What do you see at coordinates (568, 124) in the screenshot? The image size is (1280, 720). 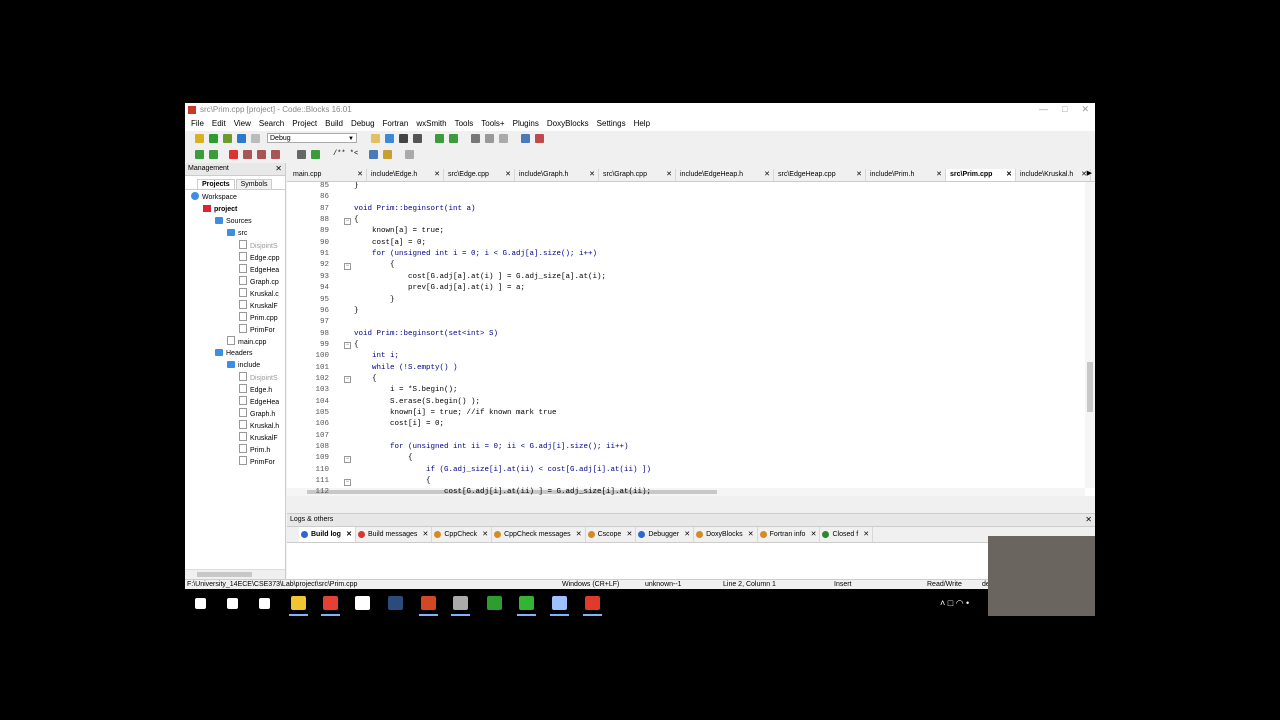 I see `menu-doxyblocks: DoxyBlocks` at bounding box center [568, 124].